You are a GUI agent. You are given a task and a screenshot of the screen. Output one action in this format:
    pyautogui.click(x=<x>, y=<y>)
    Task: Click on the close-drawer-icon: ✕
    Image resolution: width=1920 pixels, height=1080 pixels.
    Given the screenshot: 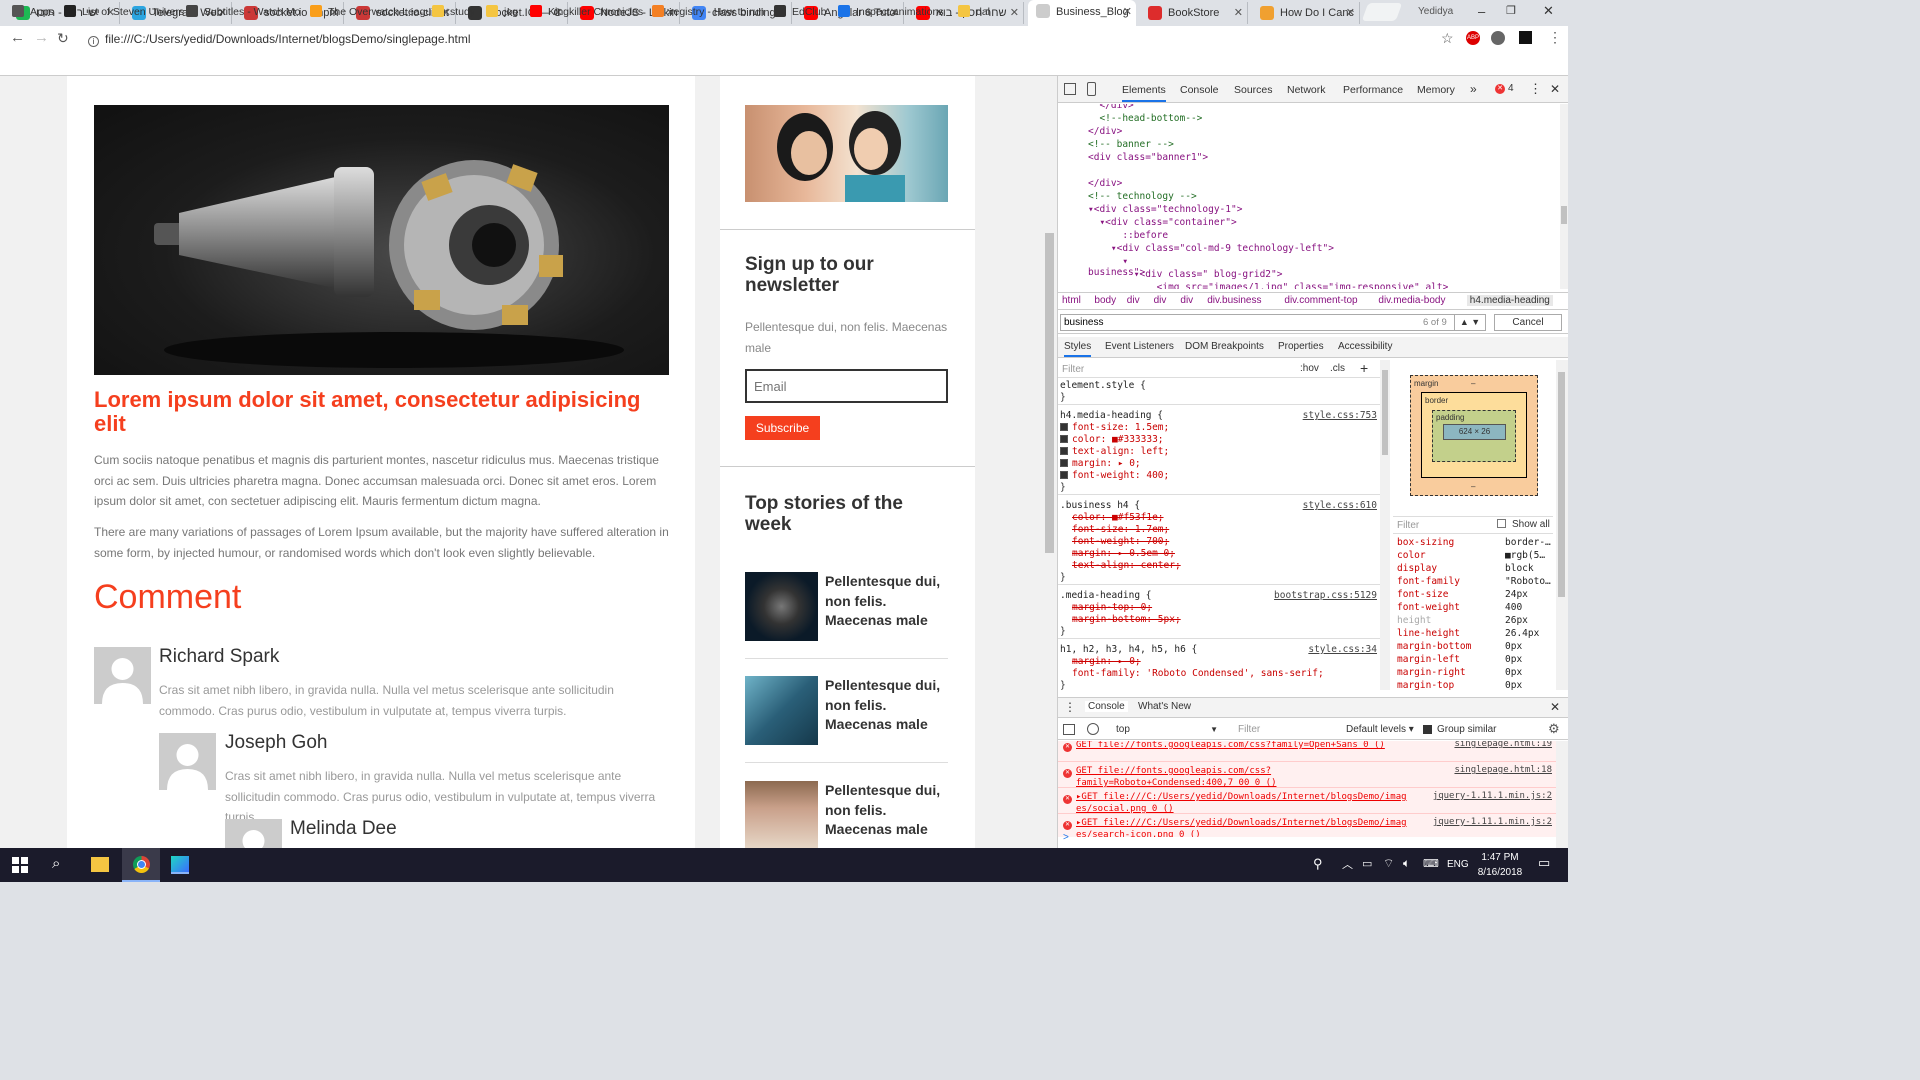 What is the action you would take?
    pyautogui.click(x=1555, y=707)
    